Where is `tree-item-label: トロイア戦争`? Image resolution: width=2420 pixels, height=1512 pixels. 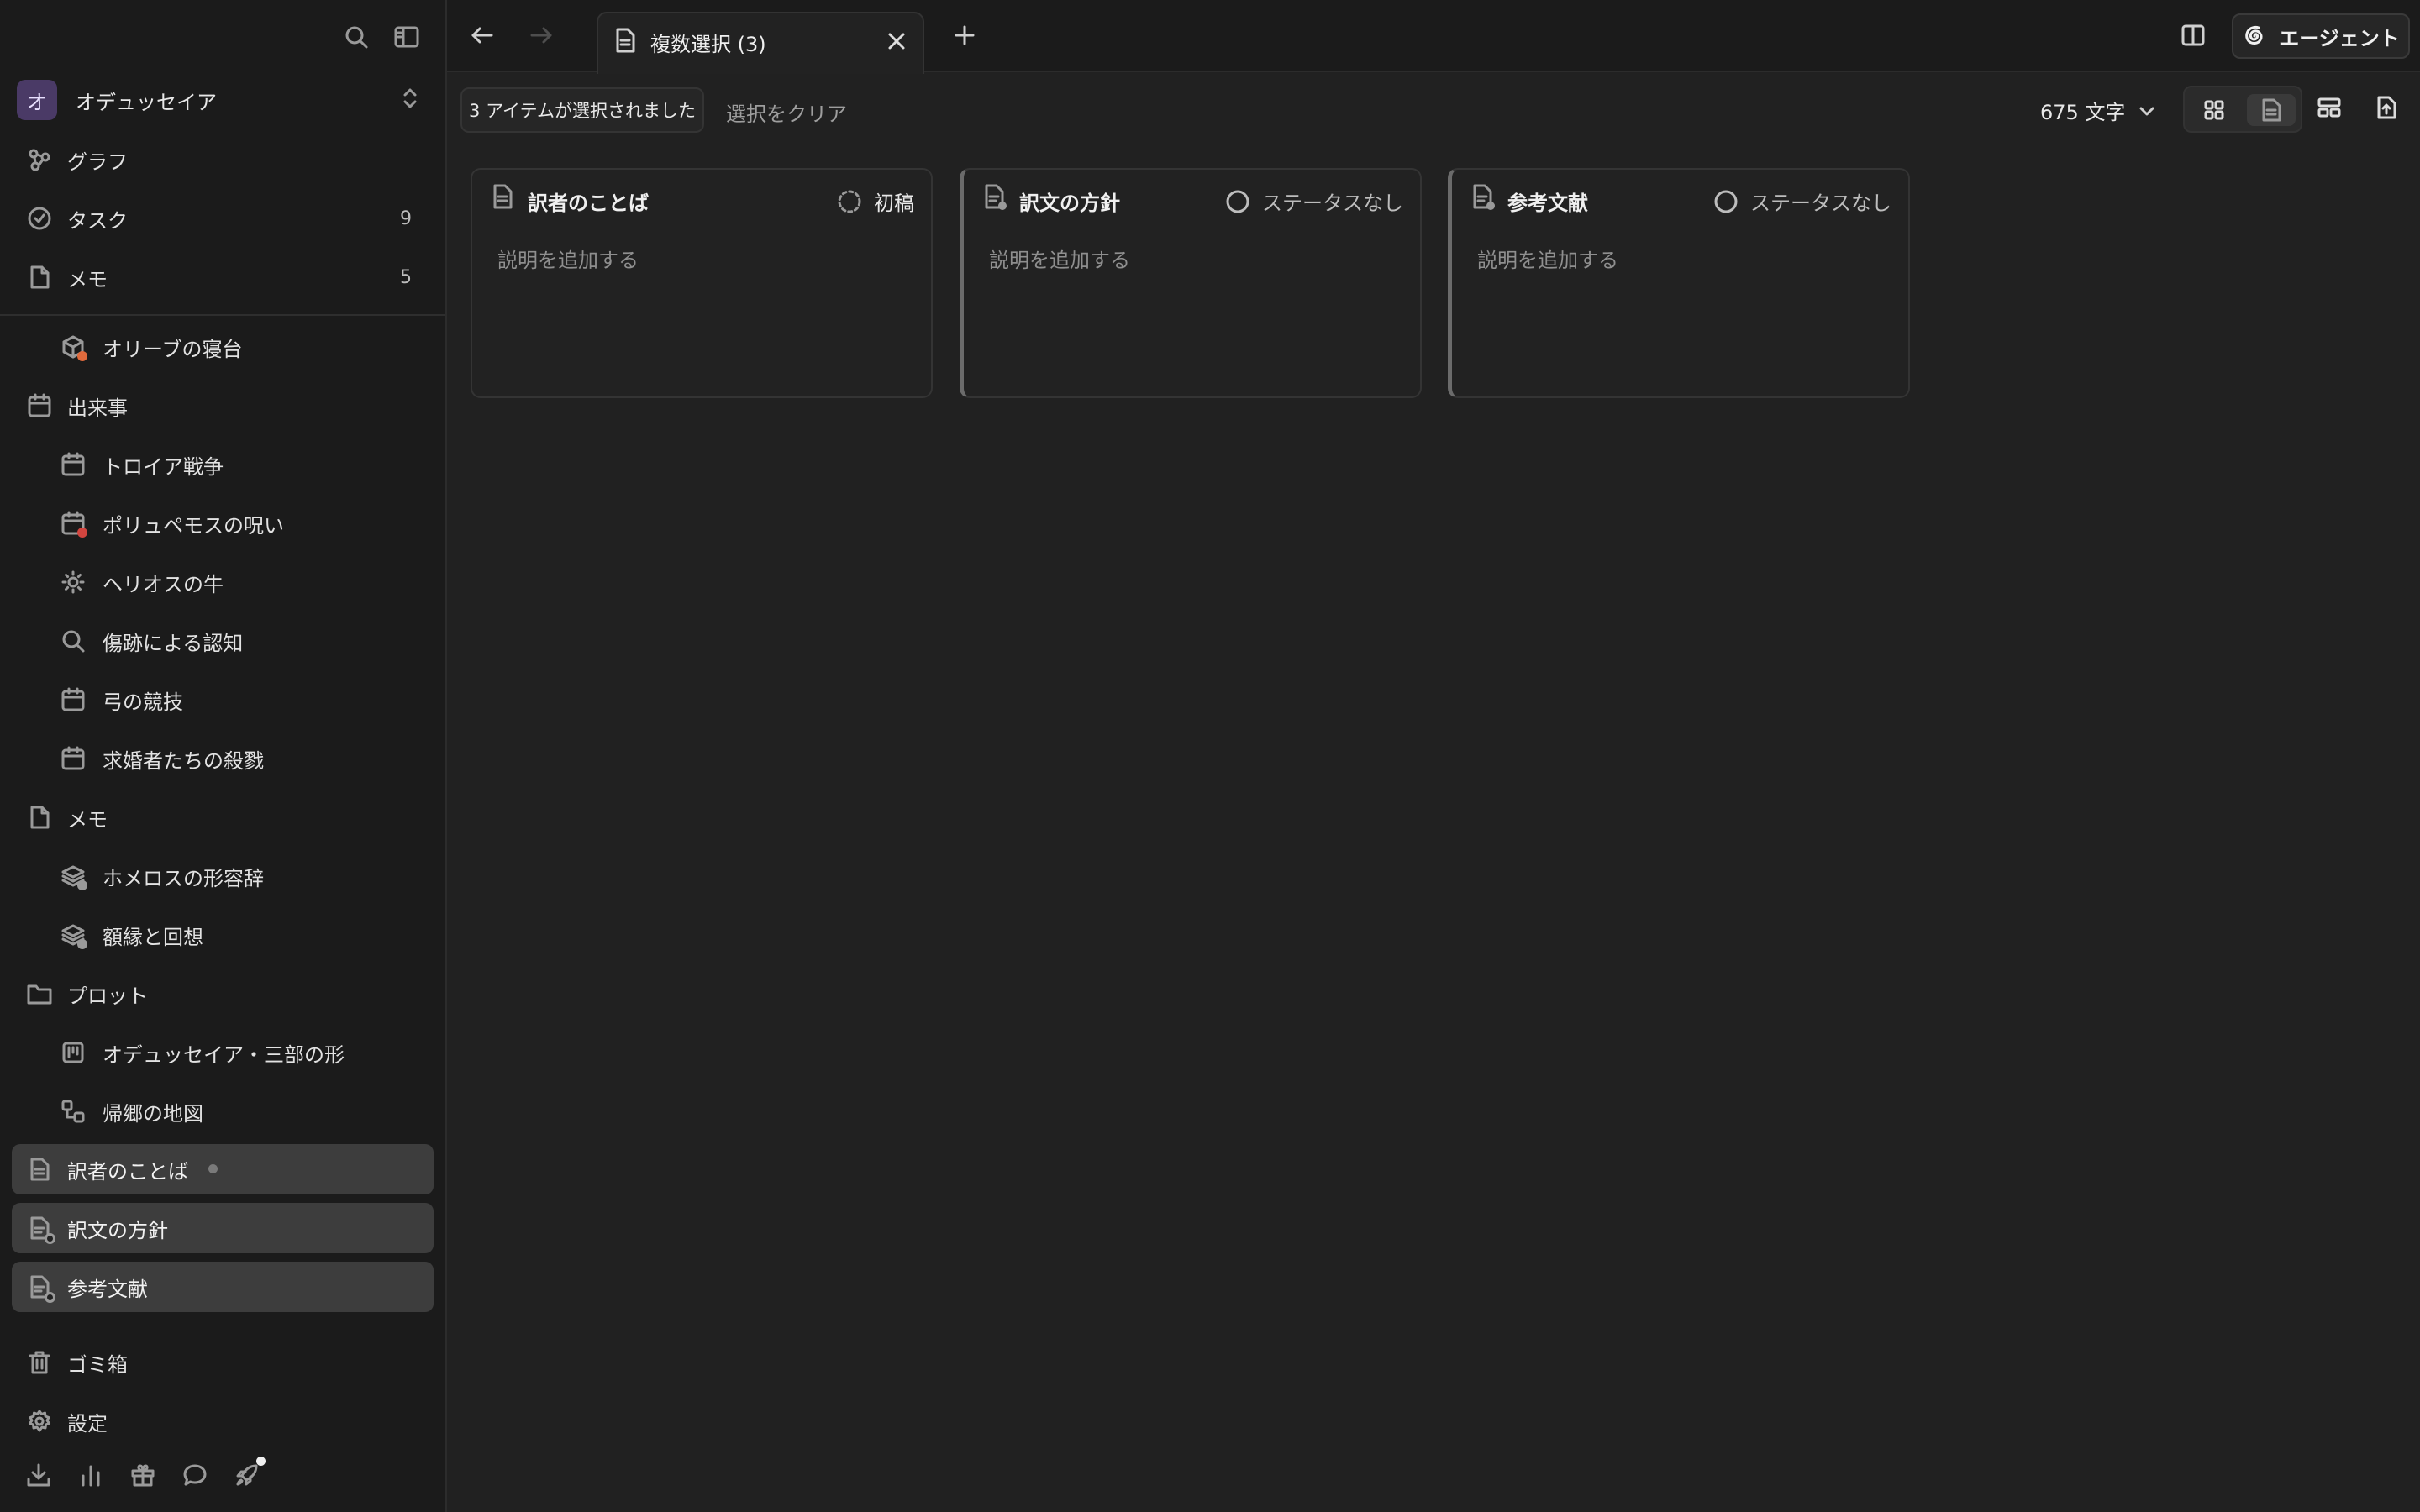 tree-item-label: トロイア戦争 is located at coordinates (163, 466).